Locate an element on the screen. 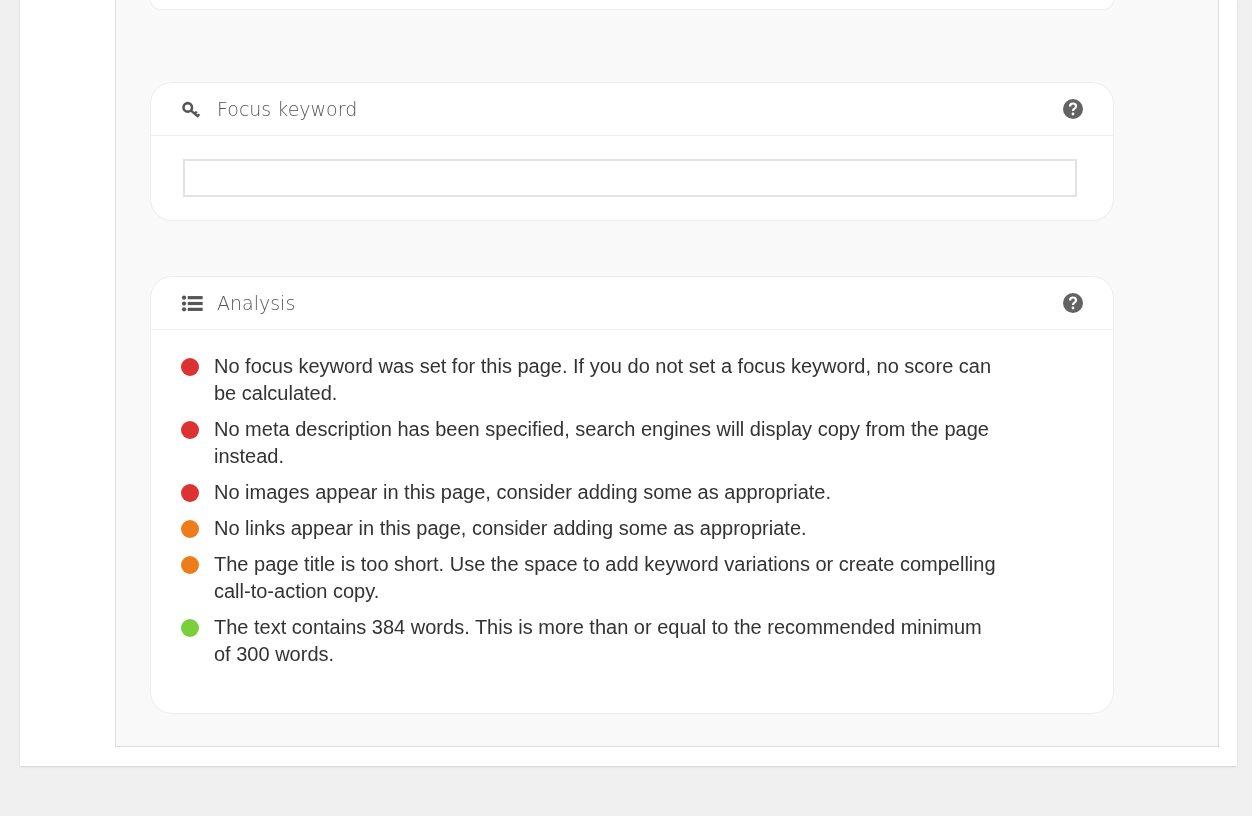 This screenshot has height=816, width=1252. focus-keyword-input is located at coordinates (630, 178).